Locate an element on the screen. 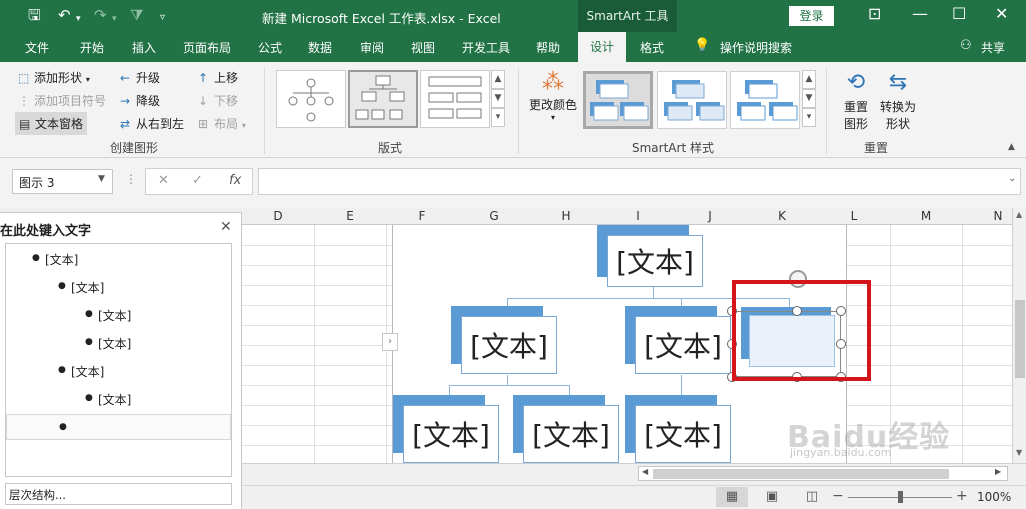 This screenshot has height=509, width=1026. convert-to-shapes-button: ⇆ 转换为 形状 is located at coordinates (898, 100).